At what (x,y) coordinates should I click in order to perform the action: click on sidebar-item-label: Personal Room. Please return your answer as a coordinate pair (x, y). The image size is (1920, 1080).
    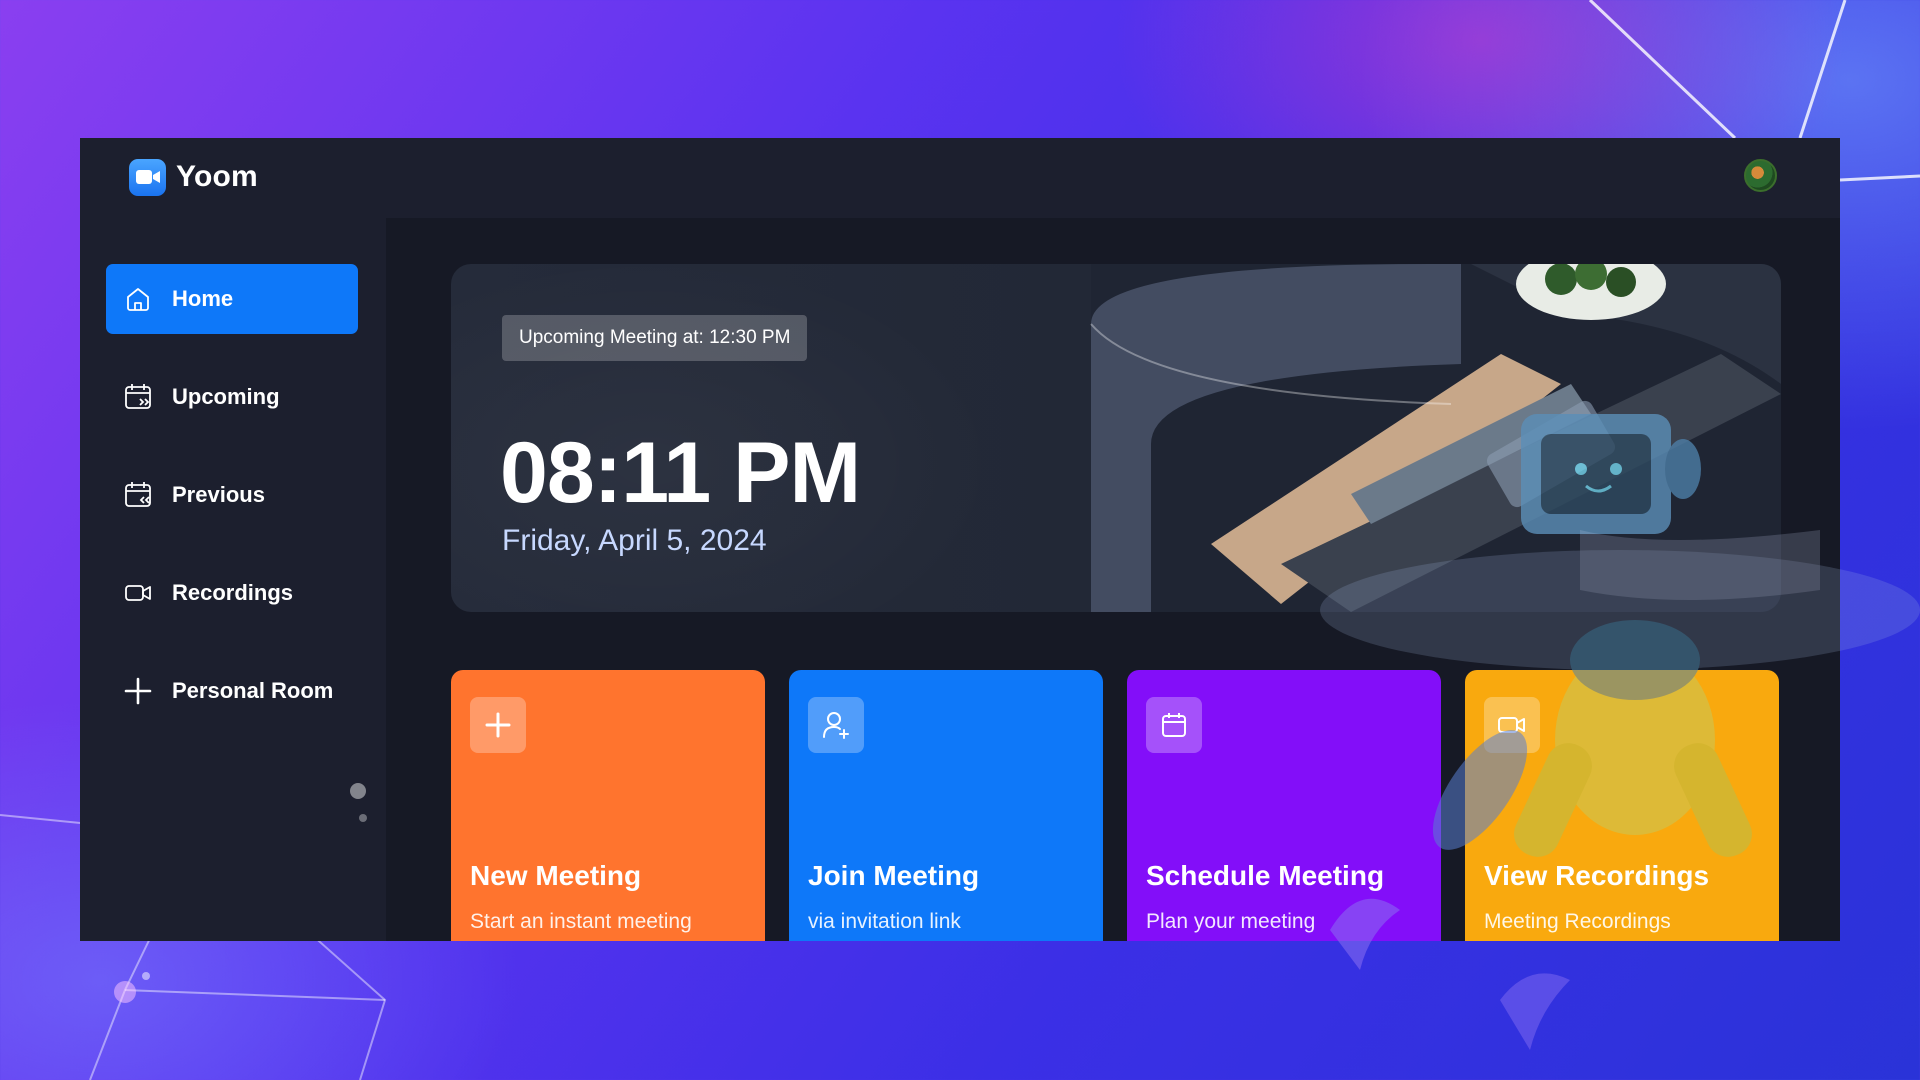
    Looking at the image, I should click on (253, 690).